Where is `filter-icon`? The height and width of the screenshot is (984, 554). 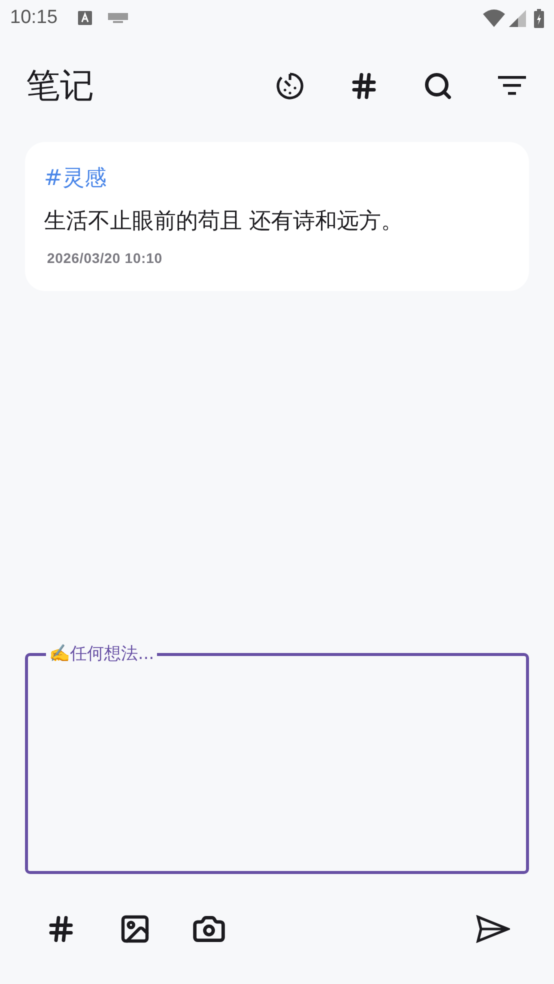 filter-icon is located at coordinates (512, 86).